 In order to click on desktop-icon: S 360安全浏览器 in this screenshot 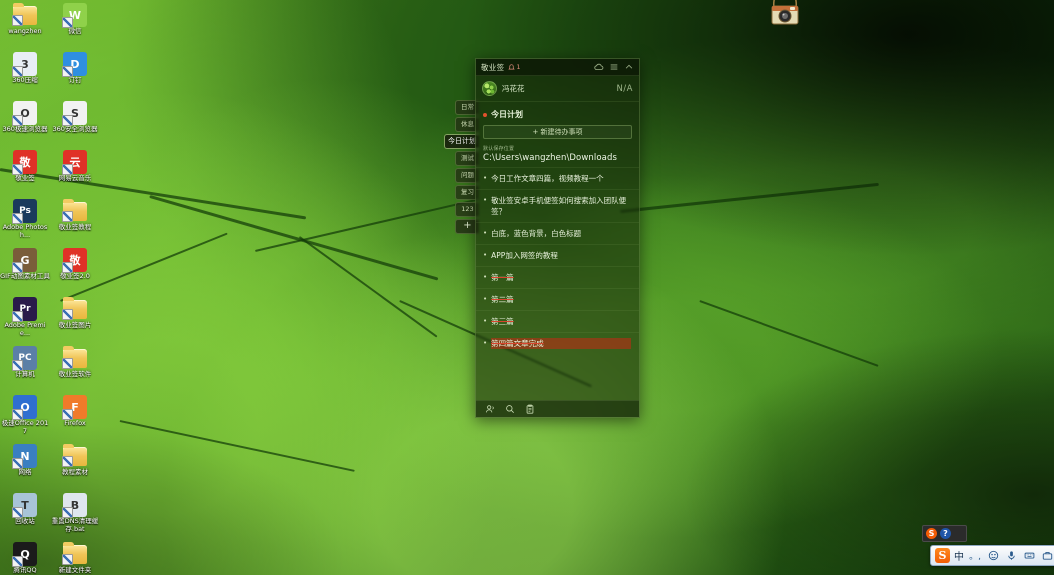, I will do `click(75, 124)`.